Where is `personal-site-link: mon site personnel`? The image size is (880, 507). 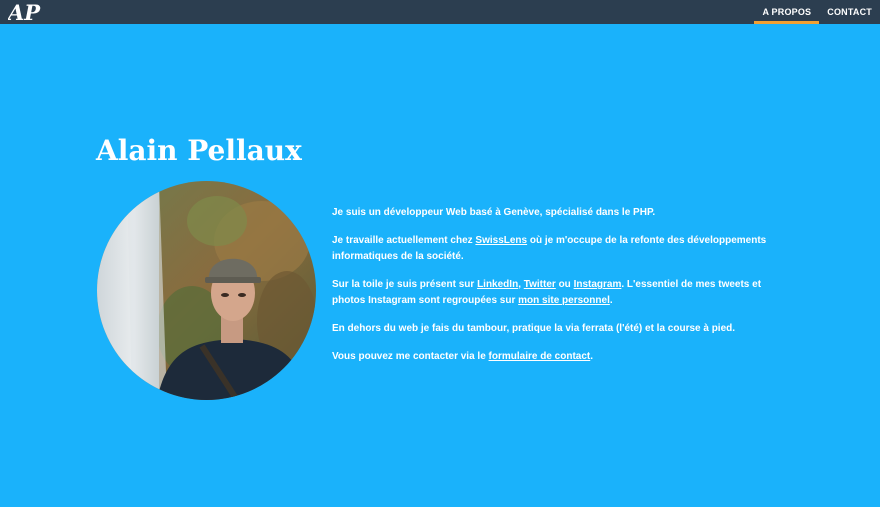
personal-site-link: mon site personnel is located at coordinates (564, 300).